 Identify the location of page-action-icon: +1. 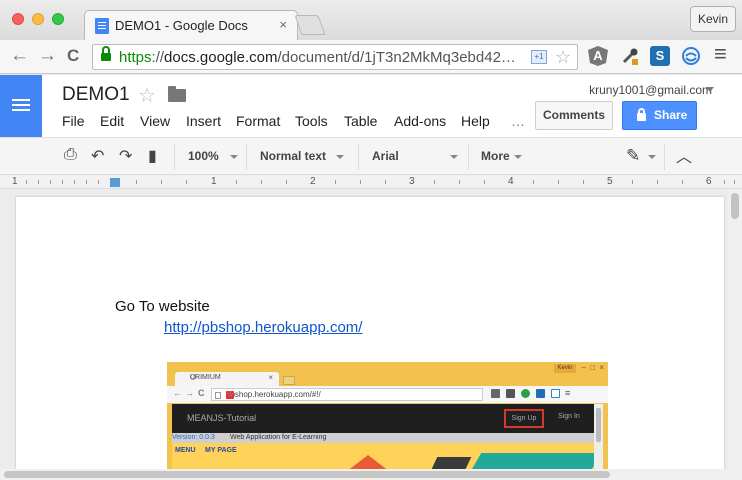
(539, 57).